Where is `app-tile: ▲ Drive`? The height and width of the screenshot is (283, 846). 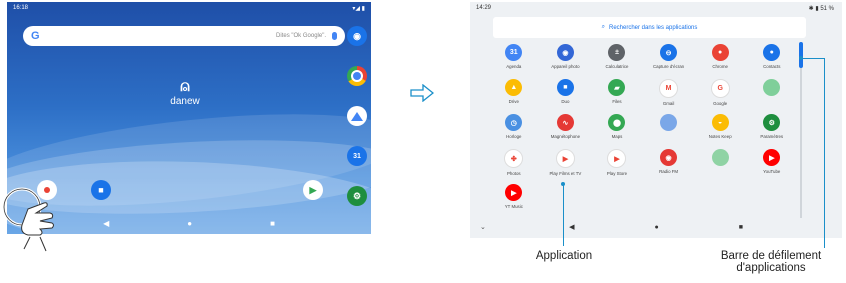 app-tile: ▲ Drive is located at coordinates (514, 95).